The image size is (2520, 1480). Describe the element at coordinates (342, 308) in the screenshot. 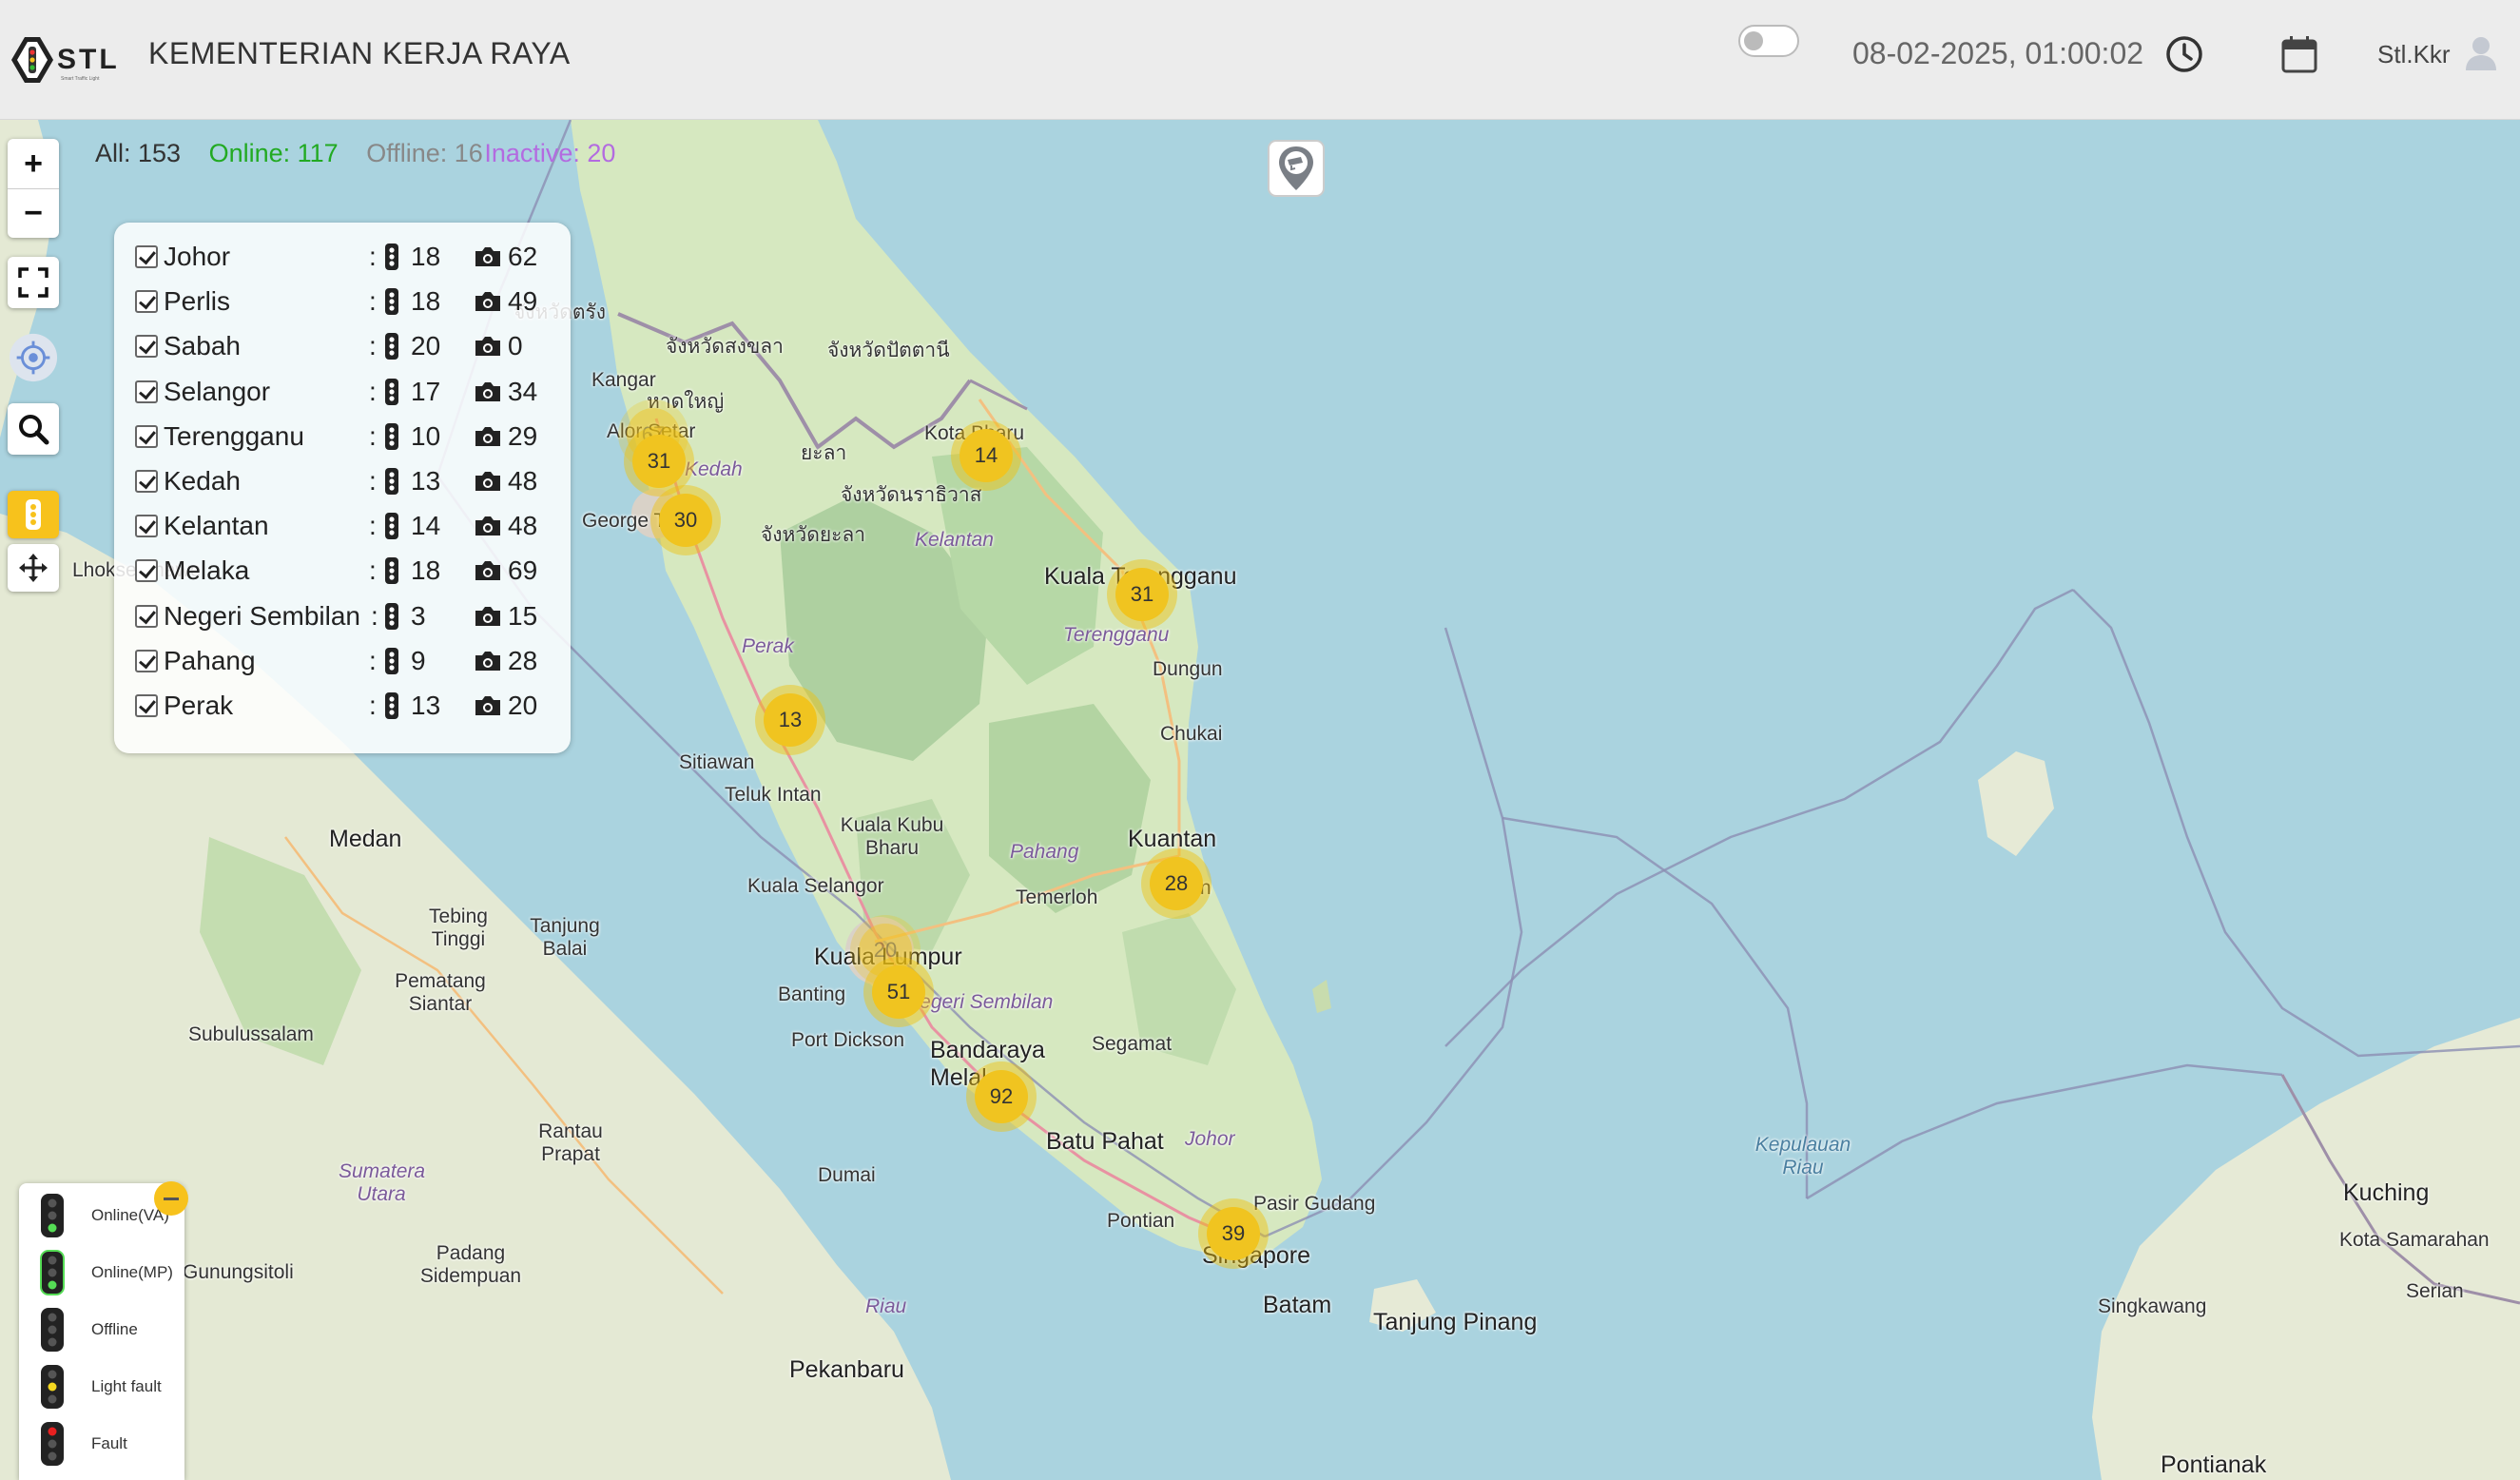

I see `state-row-perlis: Perlis : 18 49` at that location.